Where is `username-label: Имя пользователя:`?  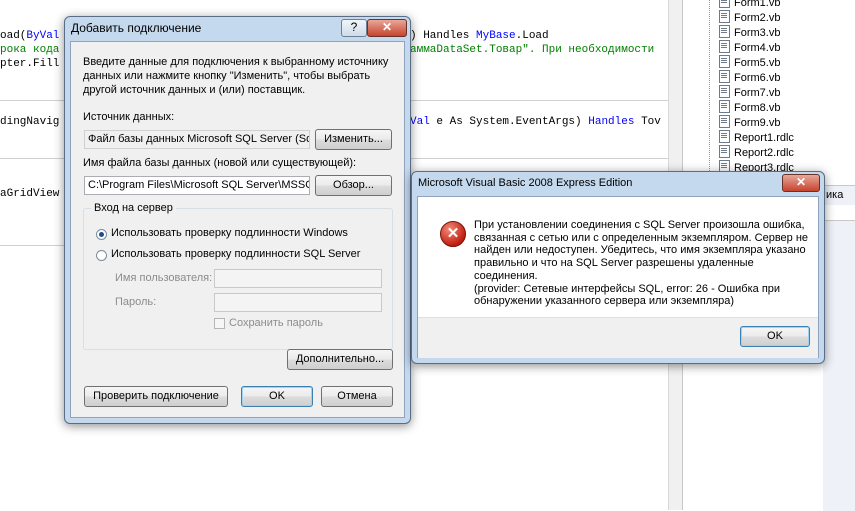 username-label: Имя пользователя: is located at coordinates (164, 278).